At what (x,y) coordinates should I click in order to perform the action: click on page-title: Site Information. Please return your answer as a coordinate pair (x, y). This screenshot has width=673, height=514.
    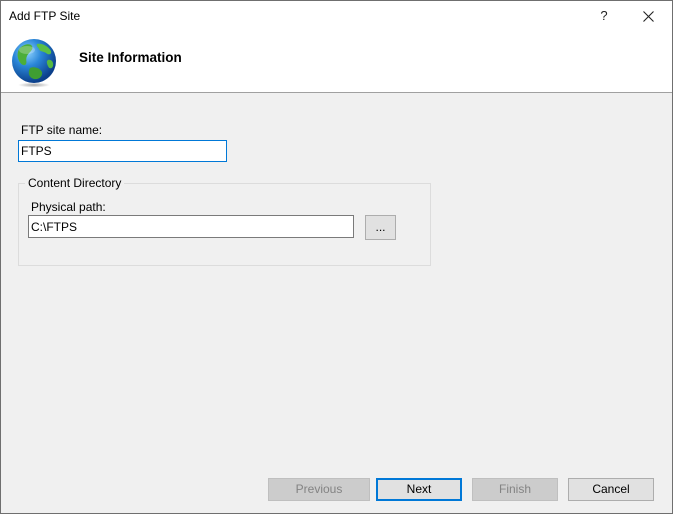
    Looking at the image, I should click on (130, 57).